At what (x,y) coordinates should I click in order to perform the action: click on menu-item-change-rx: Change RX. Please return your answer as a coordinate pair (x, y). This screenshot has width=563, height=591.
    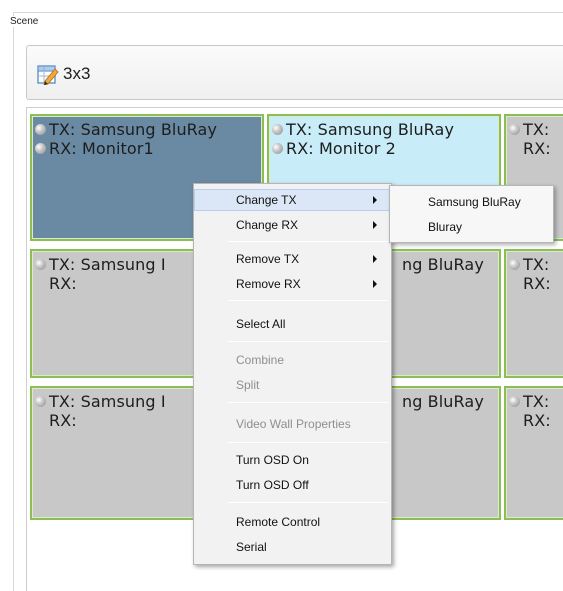
    Looking at the image, I should click on (292, 225).